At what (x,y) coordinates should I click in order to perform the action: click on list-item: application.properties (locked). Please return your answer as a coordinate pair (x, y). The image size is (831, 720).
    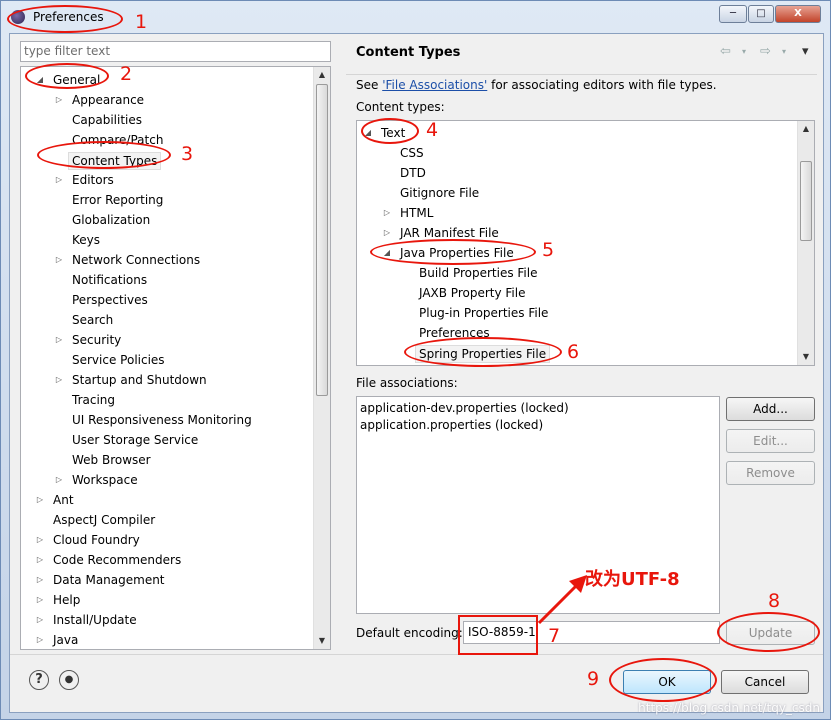
    Looking at the image, I should click on (538, 425).